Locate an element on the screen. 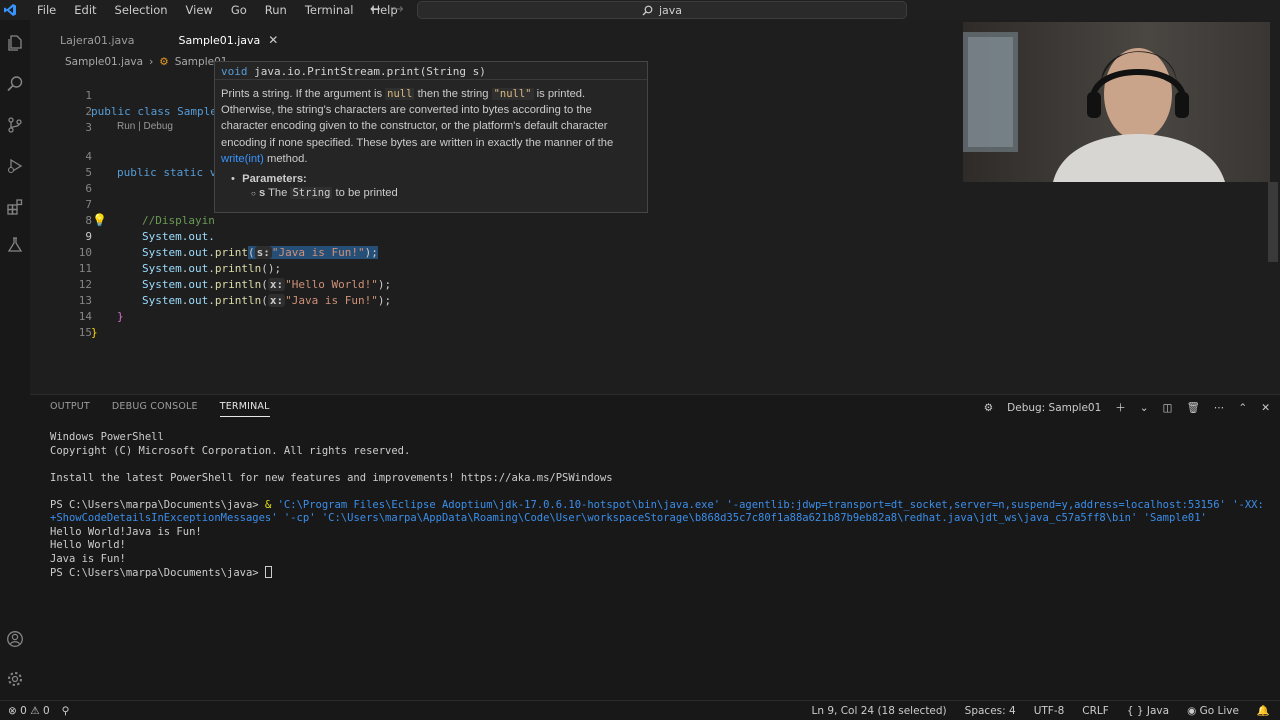 This screenshot has height=720, width=1280. account-icon is located at coordinates (15, 639).